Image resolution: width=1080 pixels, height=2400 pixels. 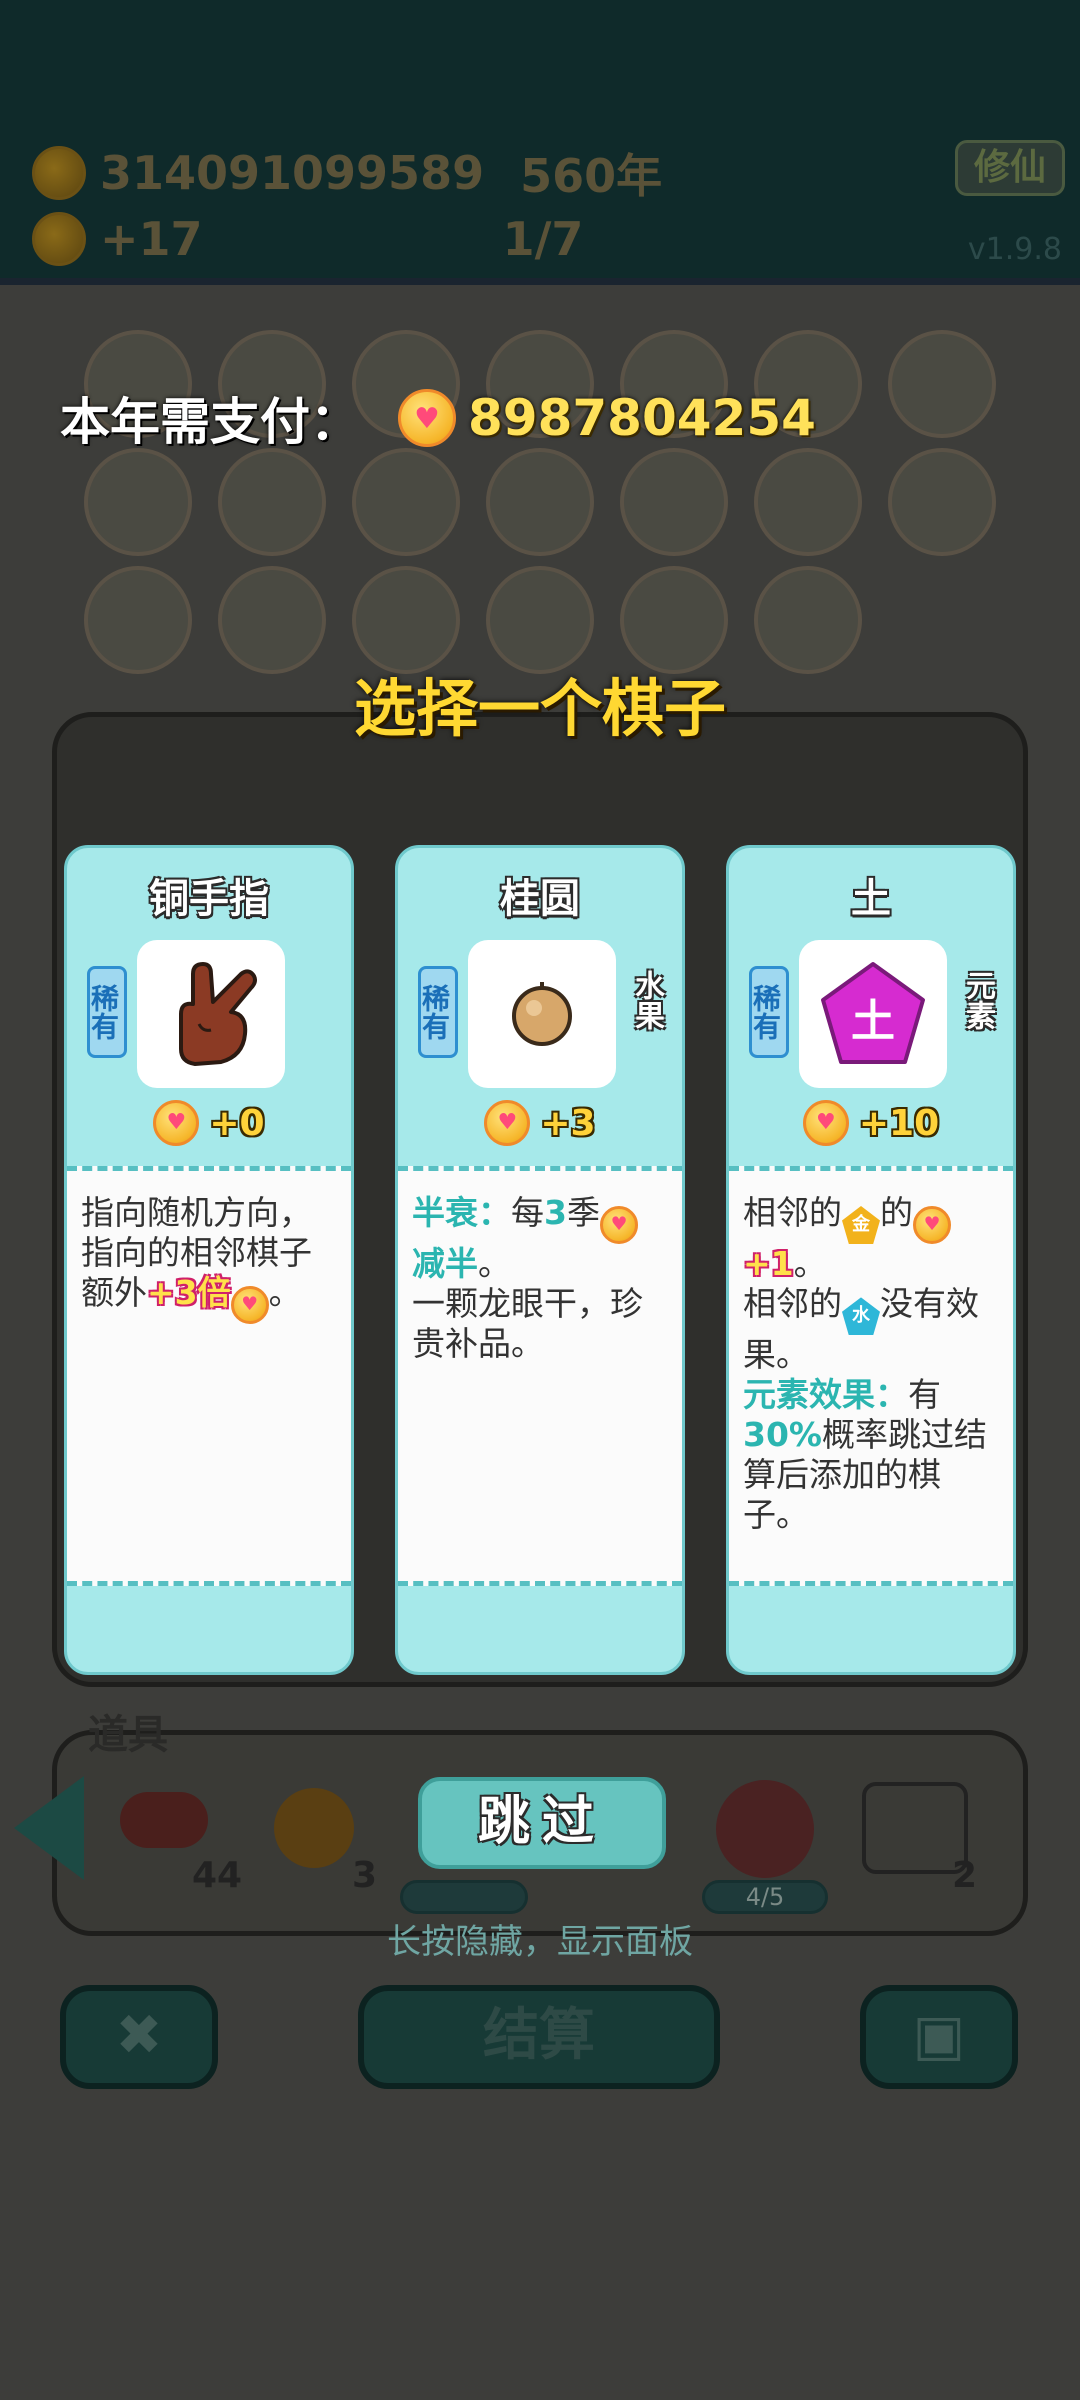 What do you see at coordinates (591, 176) in the screenshot?
I see `year-counter: 560年` at bounding box center [591, 176].